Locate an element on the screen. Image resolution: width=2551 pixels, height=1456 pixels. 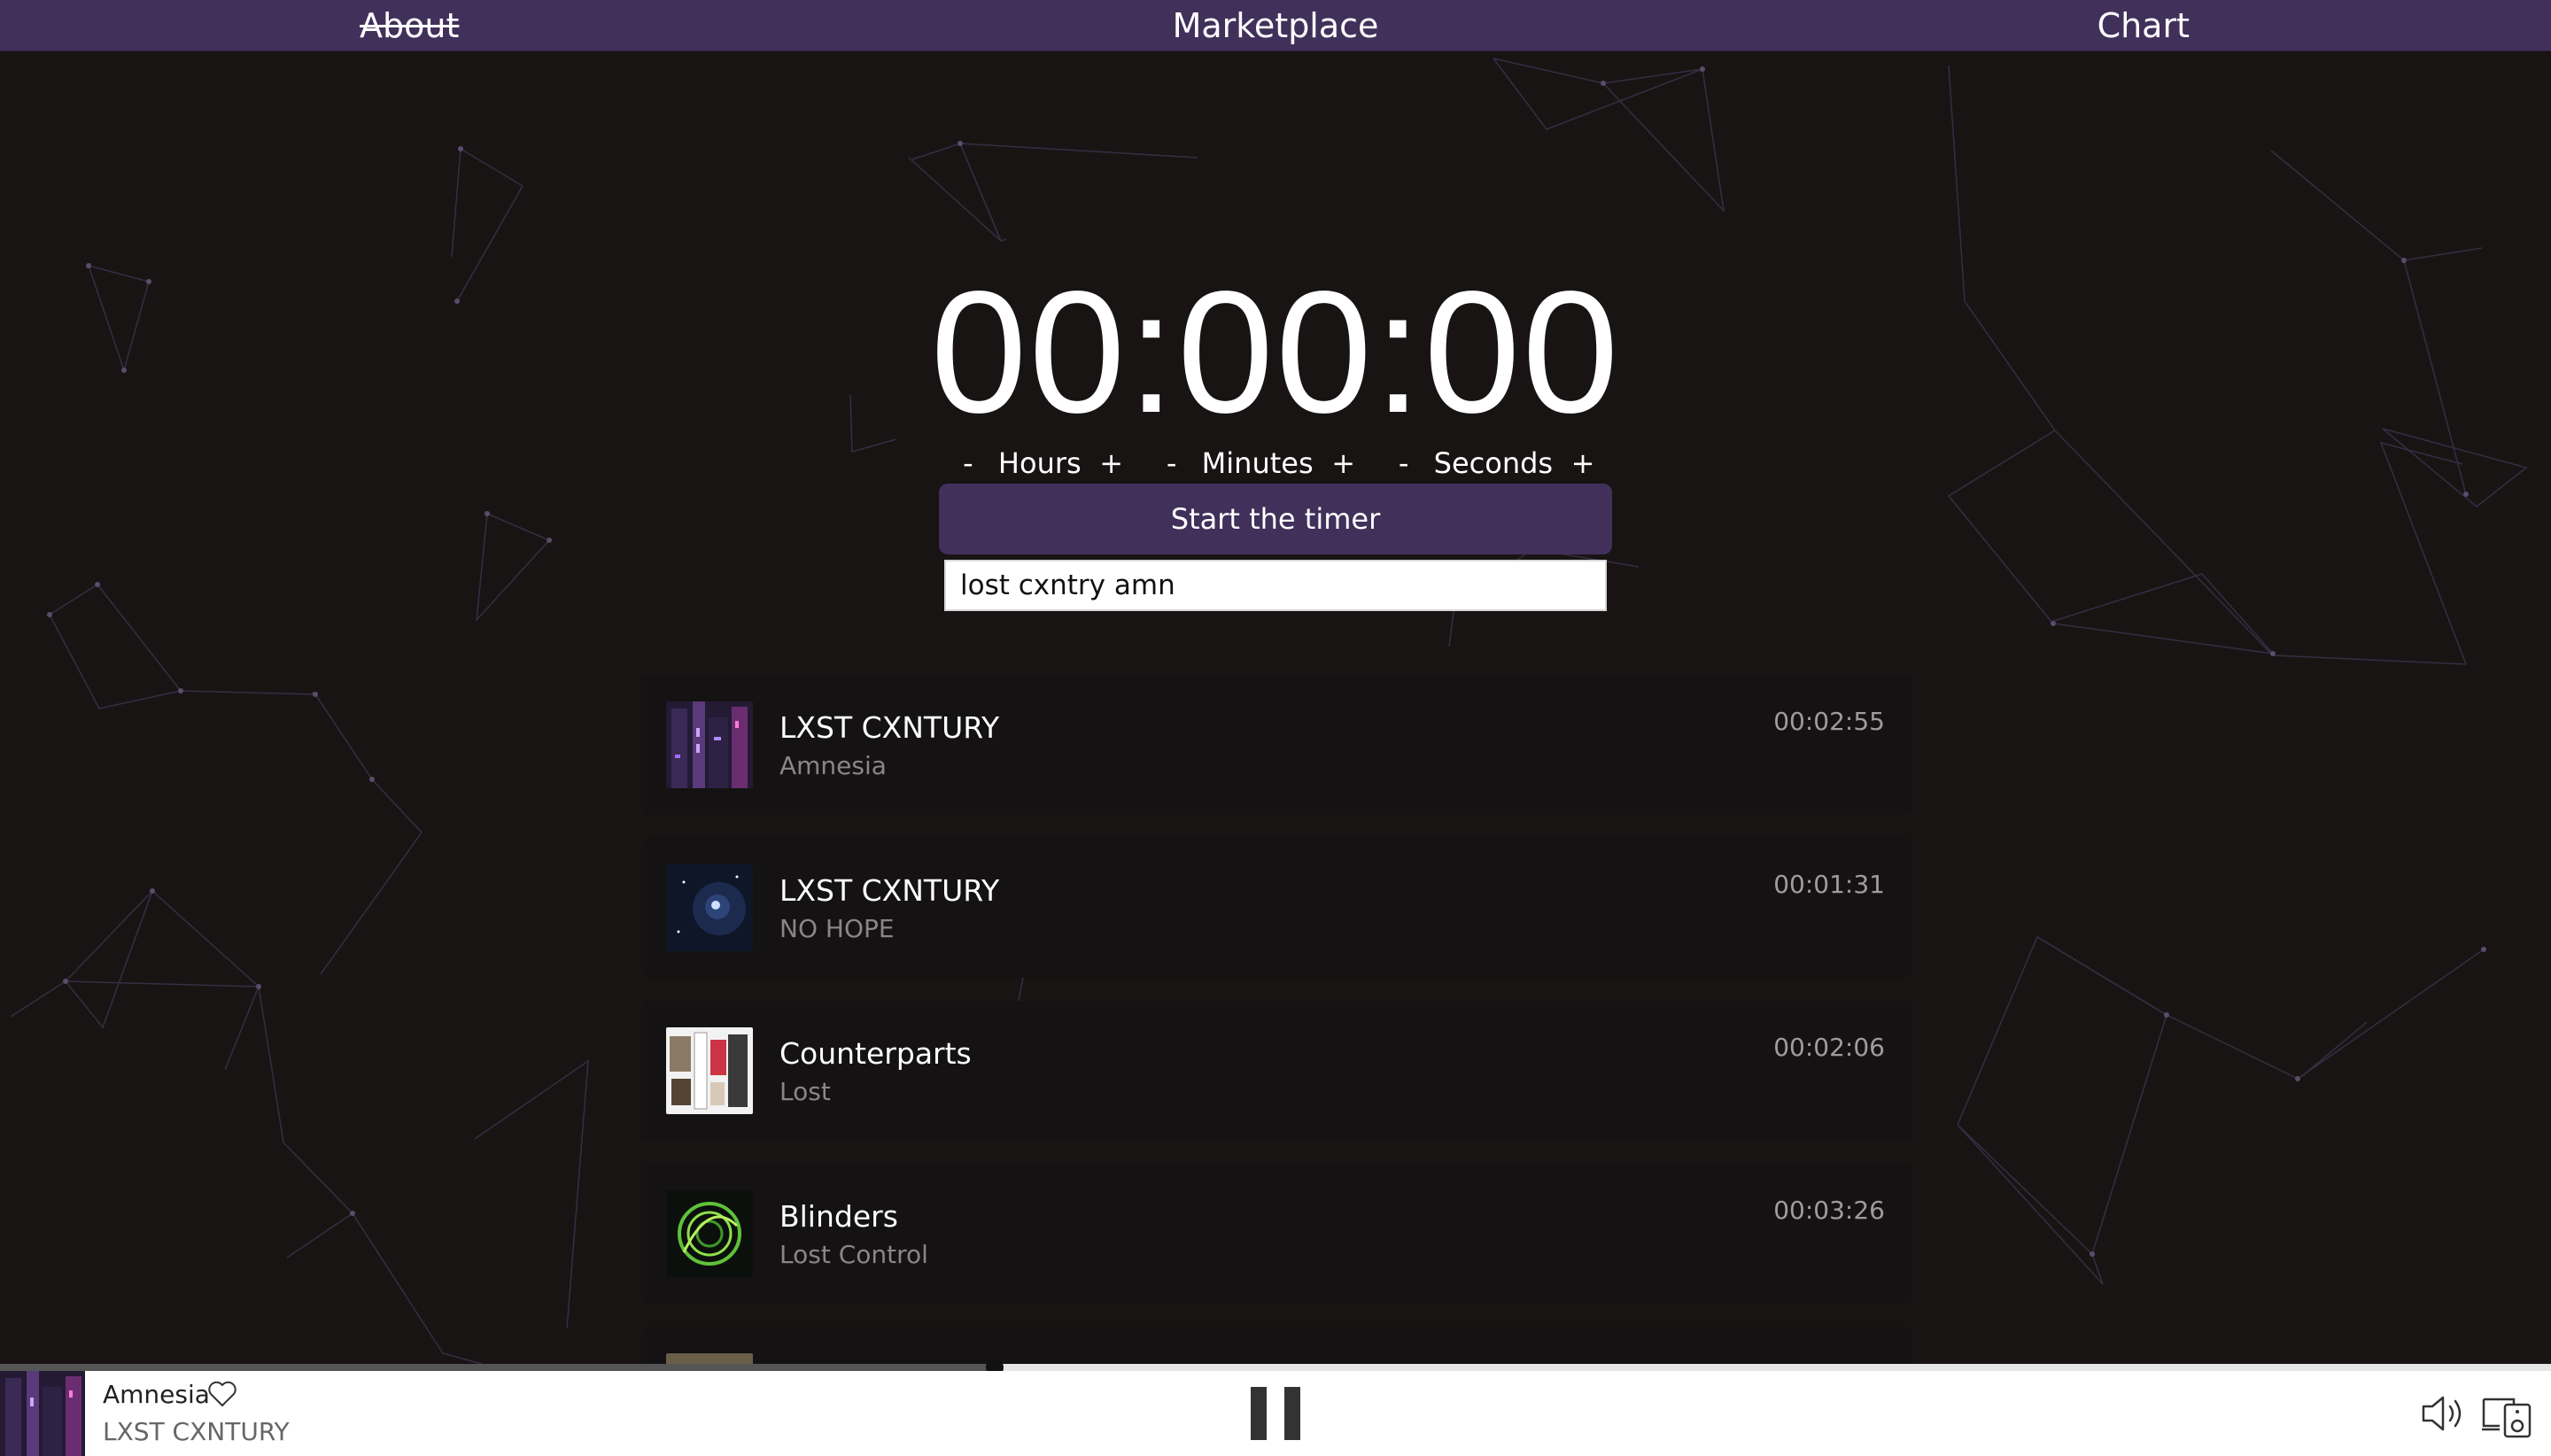
collage-art is located at coordinates (709, 1070).